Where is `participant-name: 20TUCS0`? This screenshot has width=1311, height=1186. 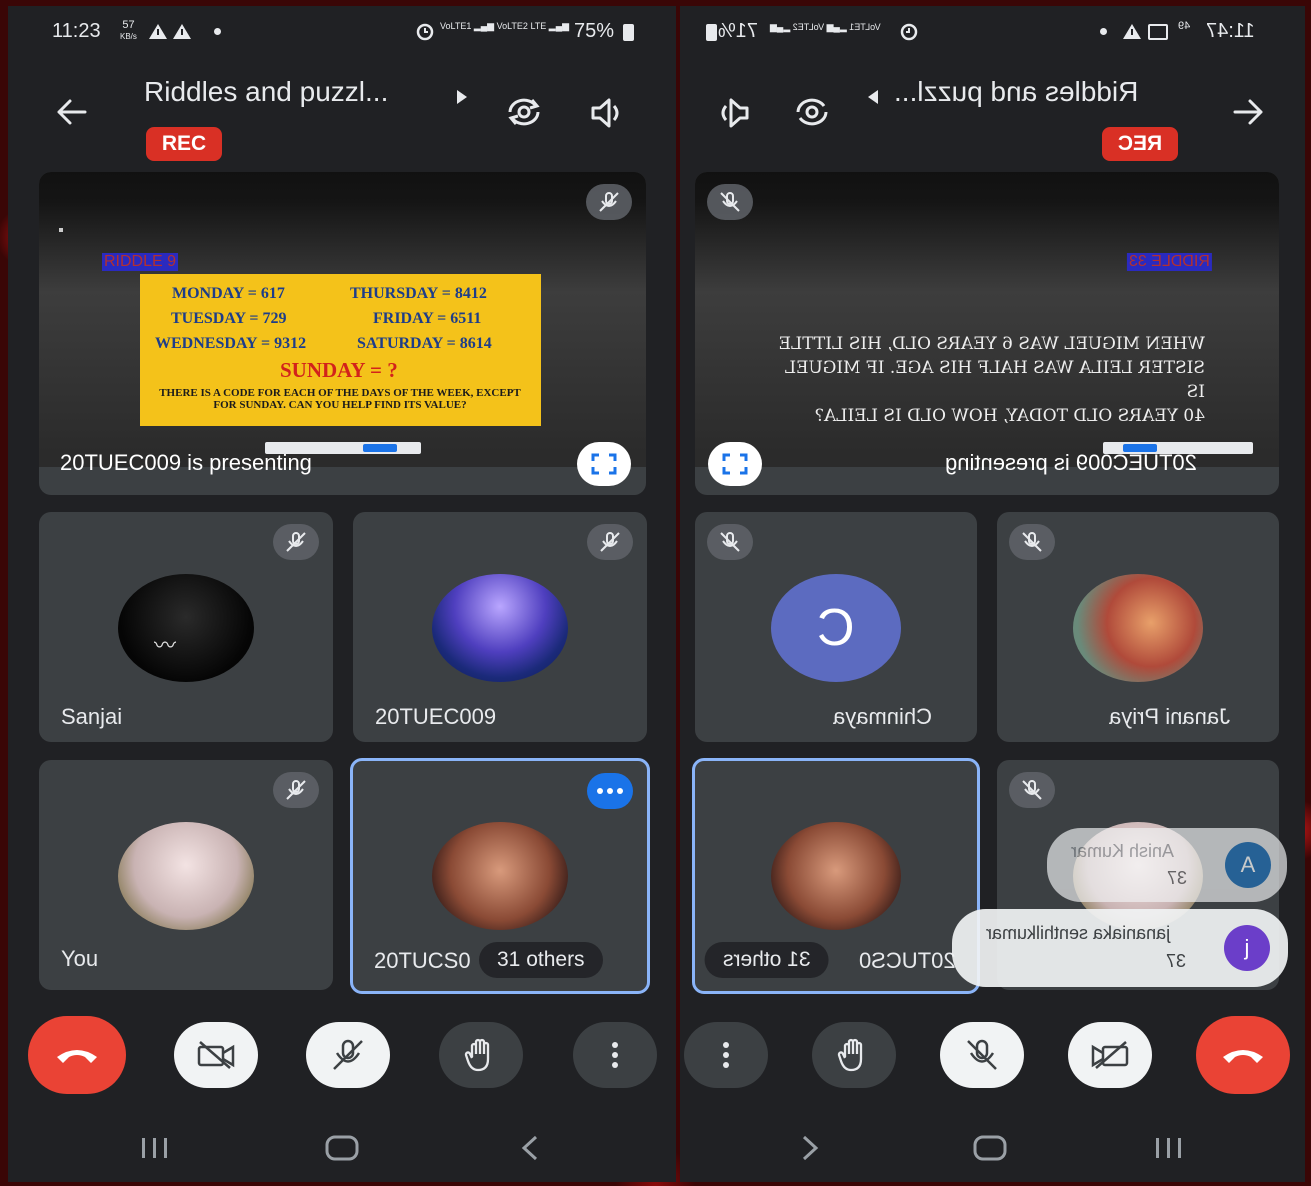 participant-name: 20TUCS0 is located at coordinates (422, 960).